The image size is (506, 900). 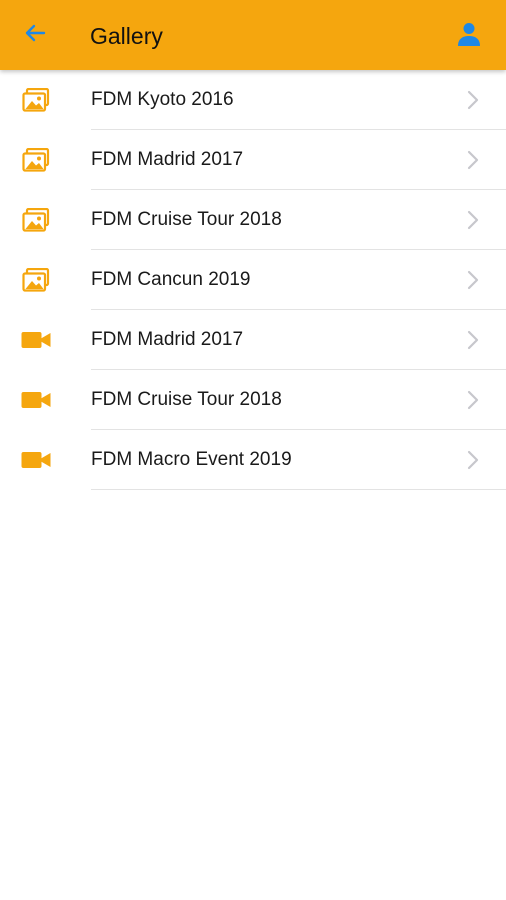 What do you see at coordinates (171, 279) in the screenshot?
I see `list-item-label: FDM Cancun 2019` at bounding box center [171, 279].